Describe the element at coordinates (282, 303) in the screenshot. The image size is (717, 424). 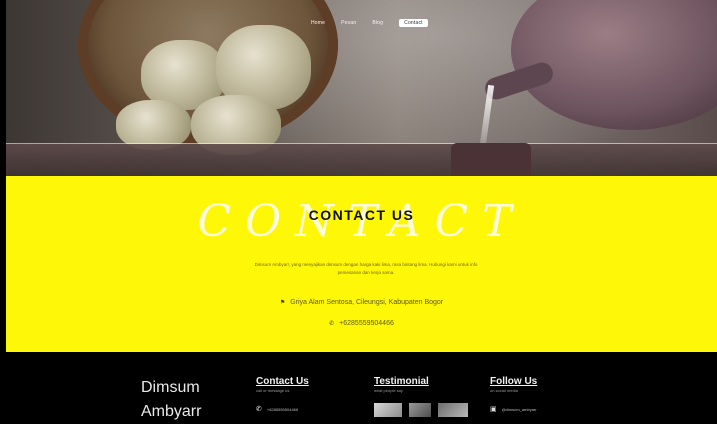
I see `map-marker-icon: ⚑` at that location.